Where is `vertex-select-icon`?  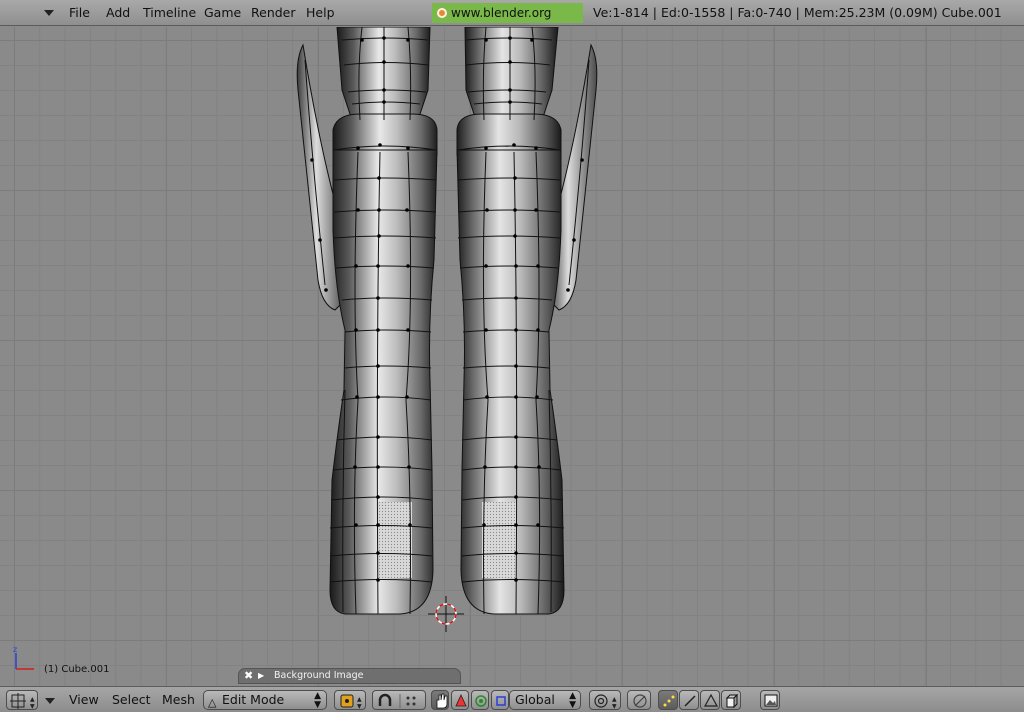
vertex-select-icon is located at coordinates (669, 701).